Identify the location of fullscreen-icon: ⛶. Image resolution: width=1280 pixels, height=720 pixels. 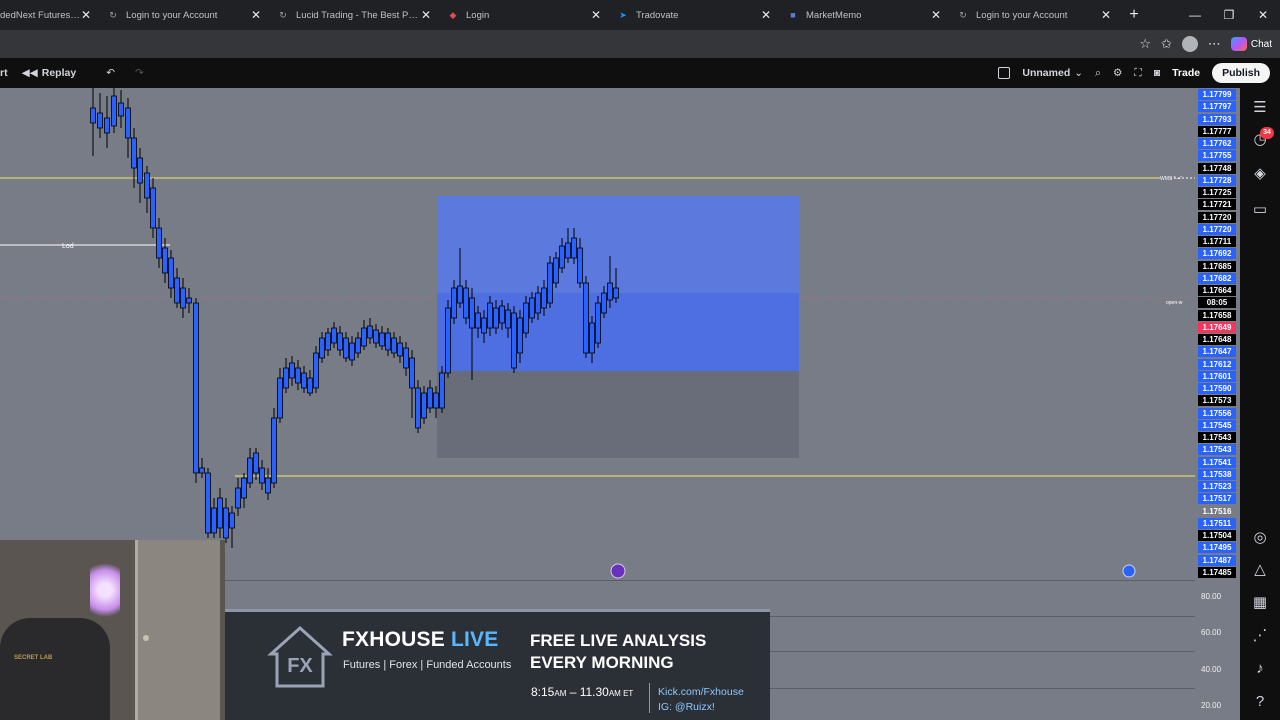
(1137, 73).